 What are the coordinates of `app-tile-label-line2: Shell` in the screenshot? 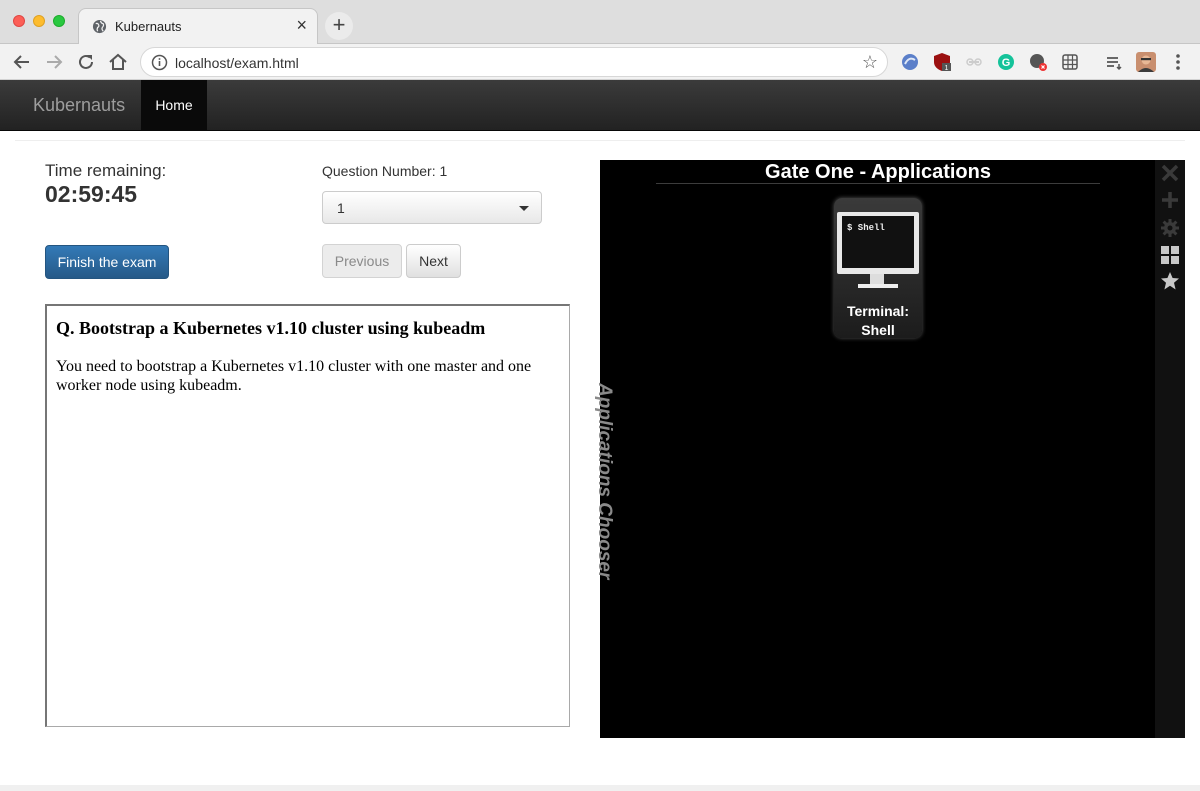 It's located at (878, 330).